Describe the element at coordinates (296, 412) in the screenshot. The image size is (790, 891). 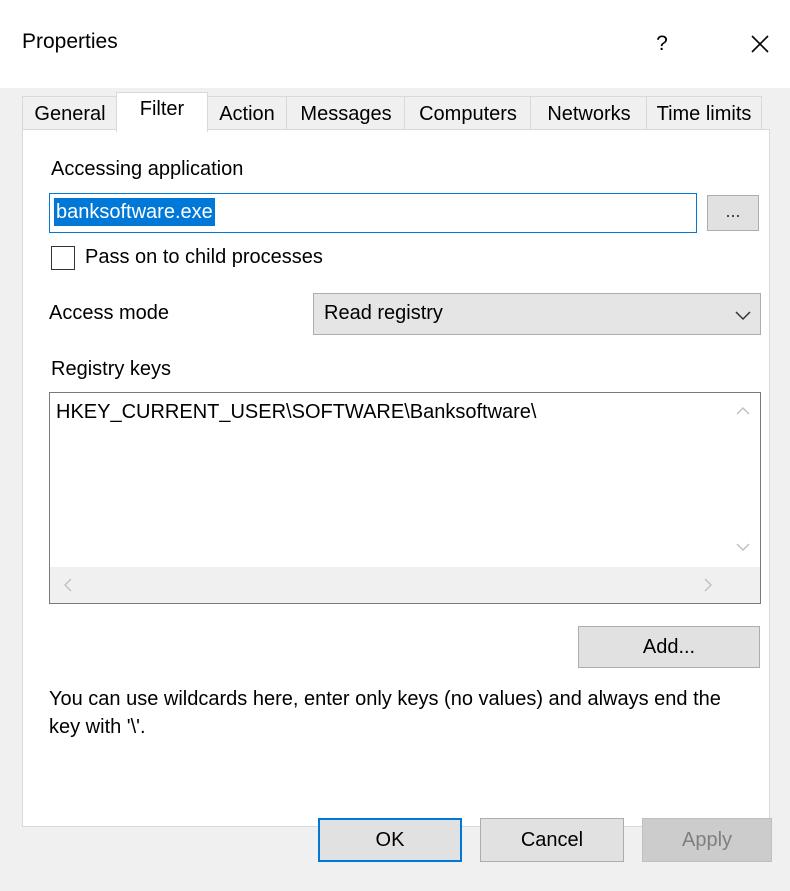
I see `registry-key-item: HKEY_CURRENT_USER\SOFTWARE\Banksoftware\` at that location.